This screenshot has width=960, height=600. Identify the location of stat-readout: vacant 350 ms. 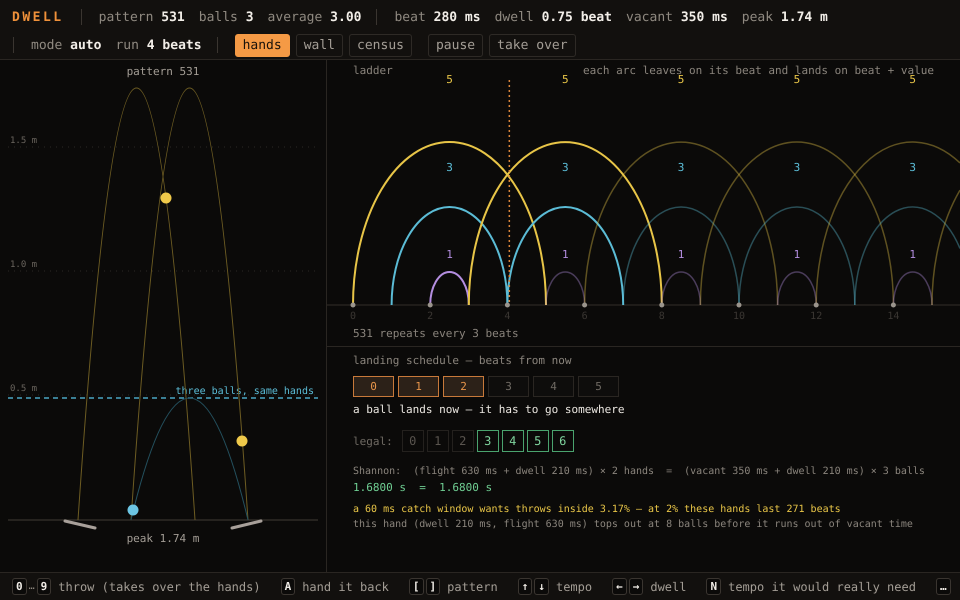
(677, 17).